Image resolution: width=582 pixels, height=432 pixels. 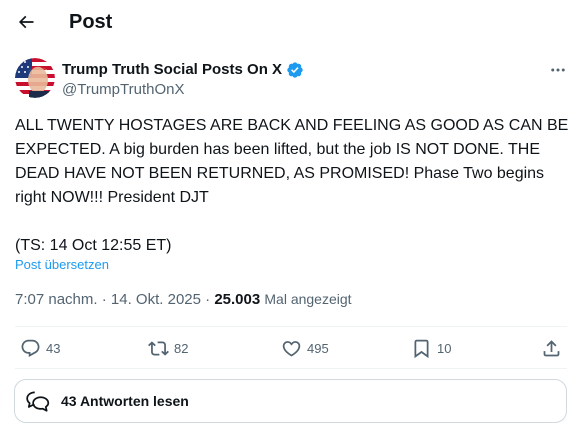 What do you see at coordinates (156, 299) in the screenshot?
I see `post-date: 14. Okt. 2025` at bounding box center [156, 299].